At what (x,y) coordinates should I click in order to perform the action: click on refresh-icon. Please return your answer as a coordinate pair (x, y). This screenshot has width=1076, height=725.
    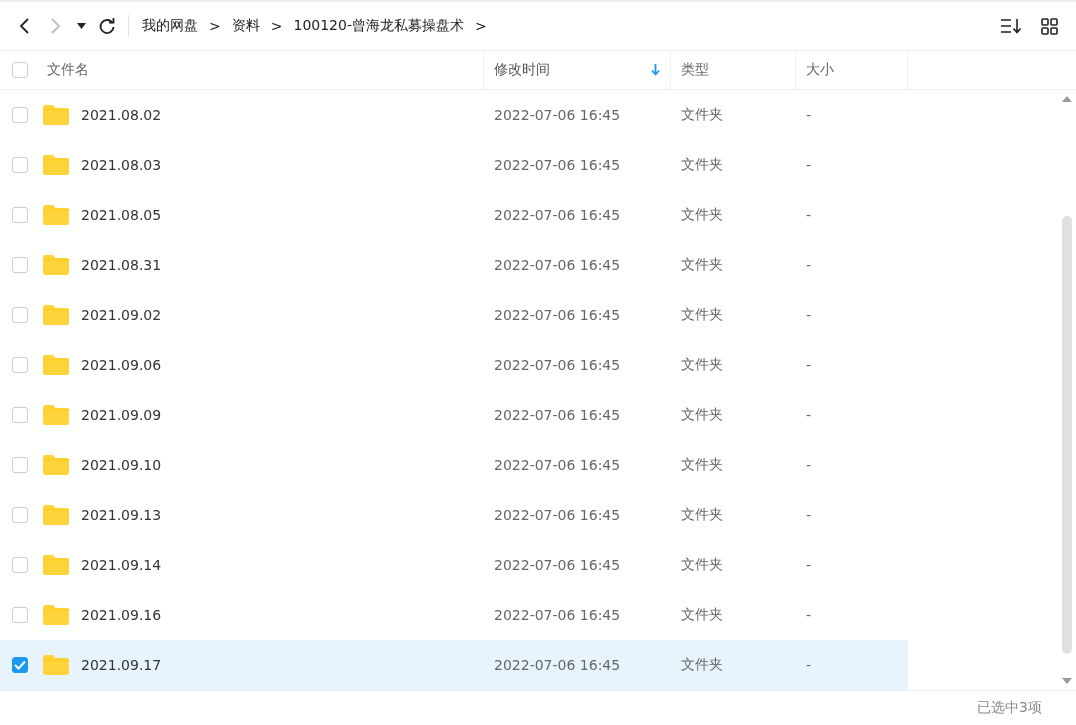
    Looking at the image, I should click on (107, 26).